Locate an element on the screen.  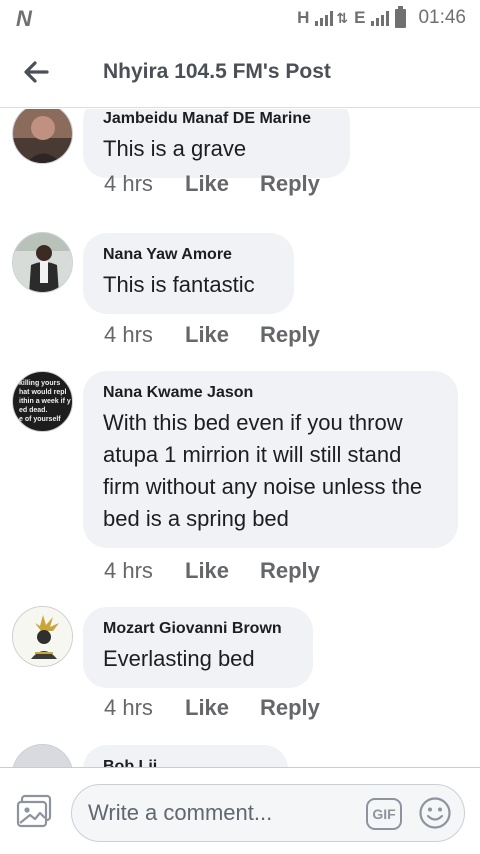
comment-text: Everlasting bed is located at coordinates (179, 658).